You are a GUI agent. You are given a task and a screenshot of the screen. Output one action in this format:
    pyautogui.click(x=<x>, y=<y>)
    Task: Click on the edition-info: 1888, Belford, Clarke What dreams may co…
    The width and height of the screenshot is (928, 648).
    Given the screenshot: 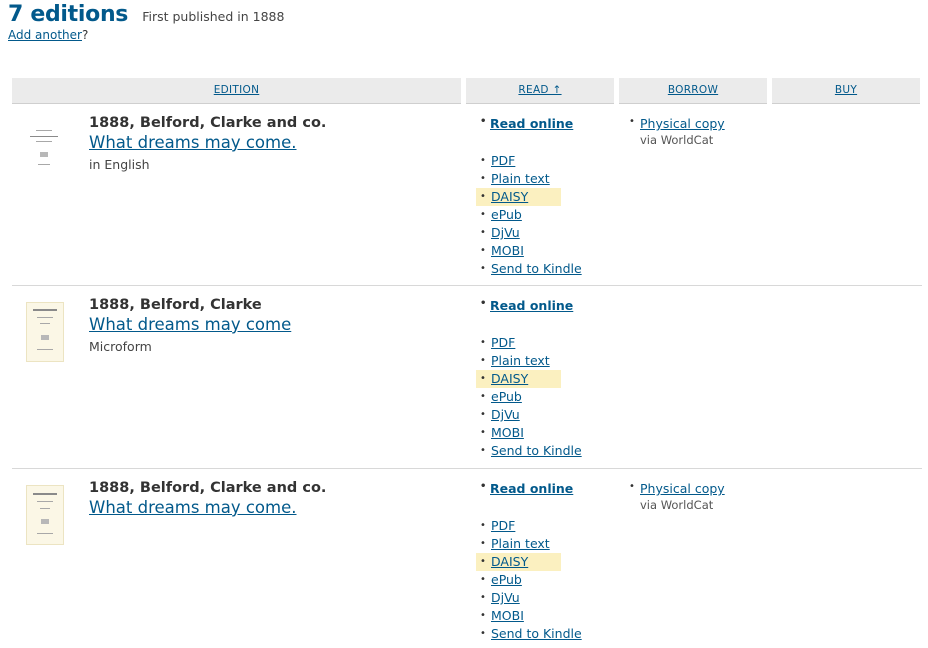 What is the action you would take?
    pyautogui.click(x=190, y=325)
    